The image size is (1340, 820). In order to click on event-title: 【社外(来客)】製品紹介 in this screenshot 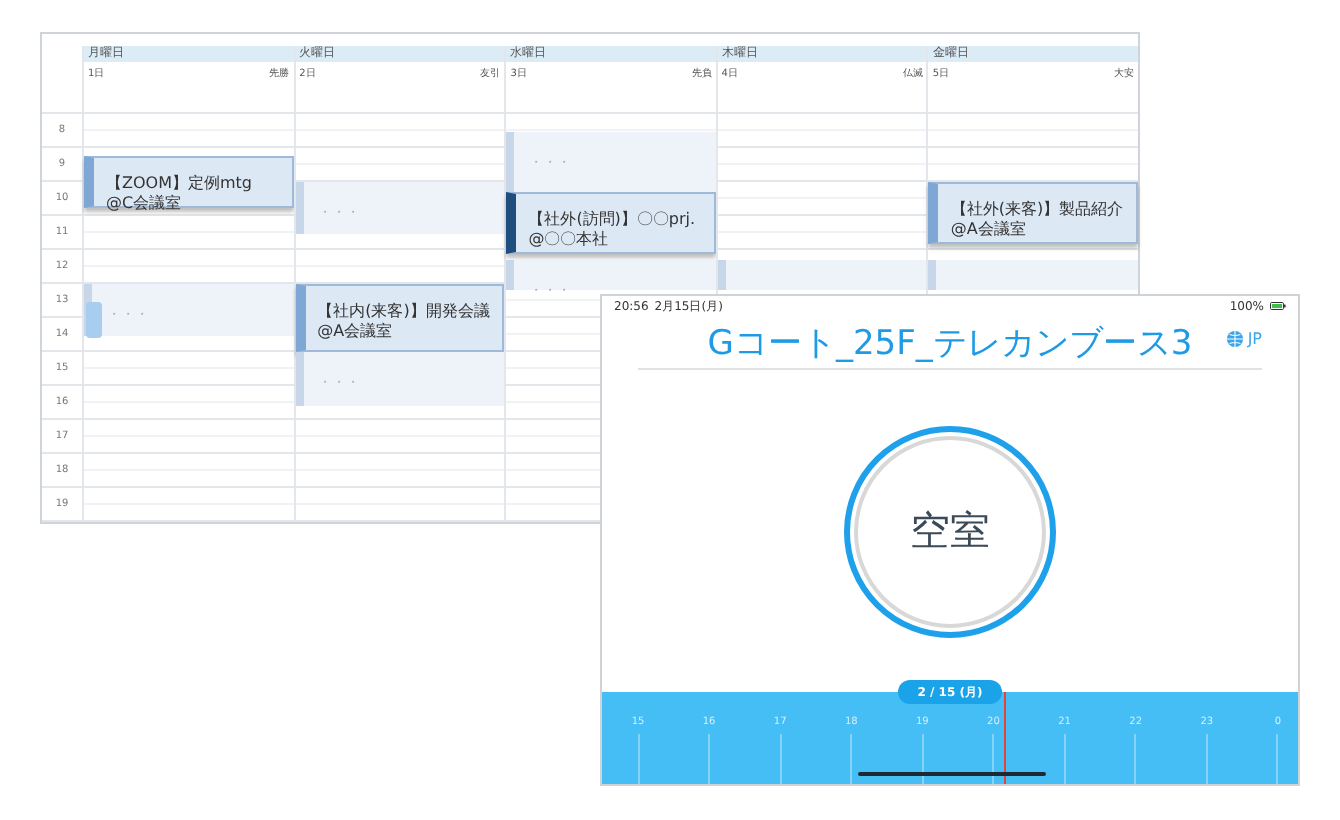, I will do `click(1038, 210)`.